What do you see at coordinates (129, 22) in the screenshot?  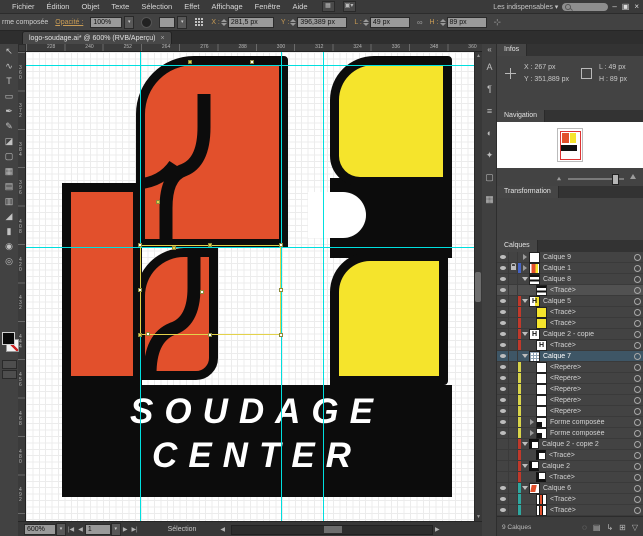 I see `opacity-dropdown: ▾` at bounding box center [129, 22].